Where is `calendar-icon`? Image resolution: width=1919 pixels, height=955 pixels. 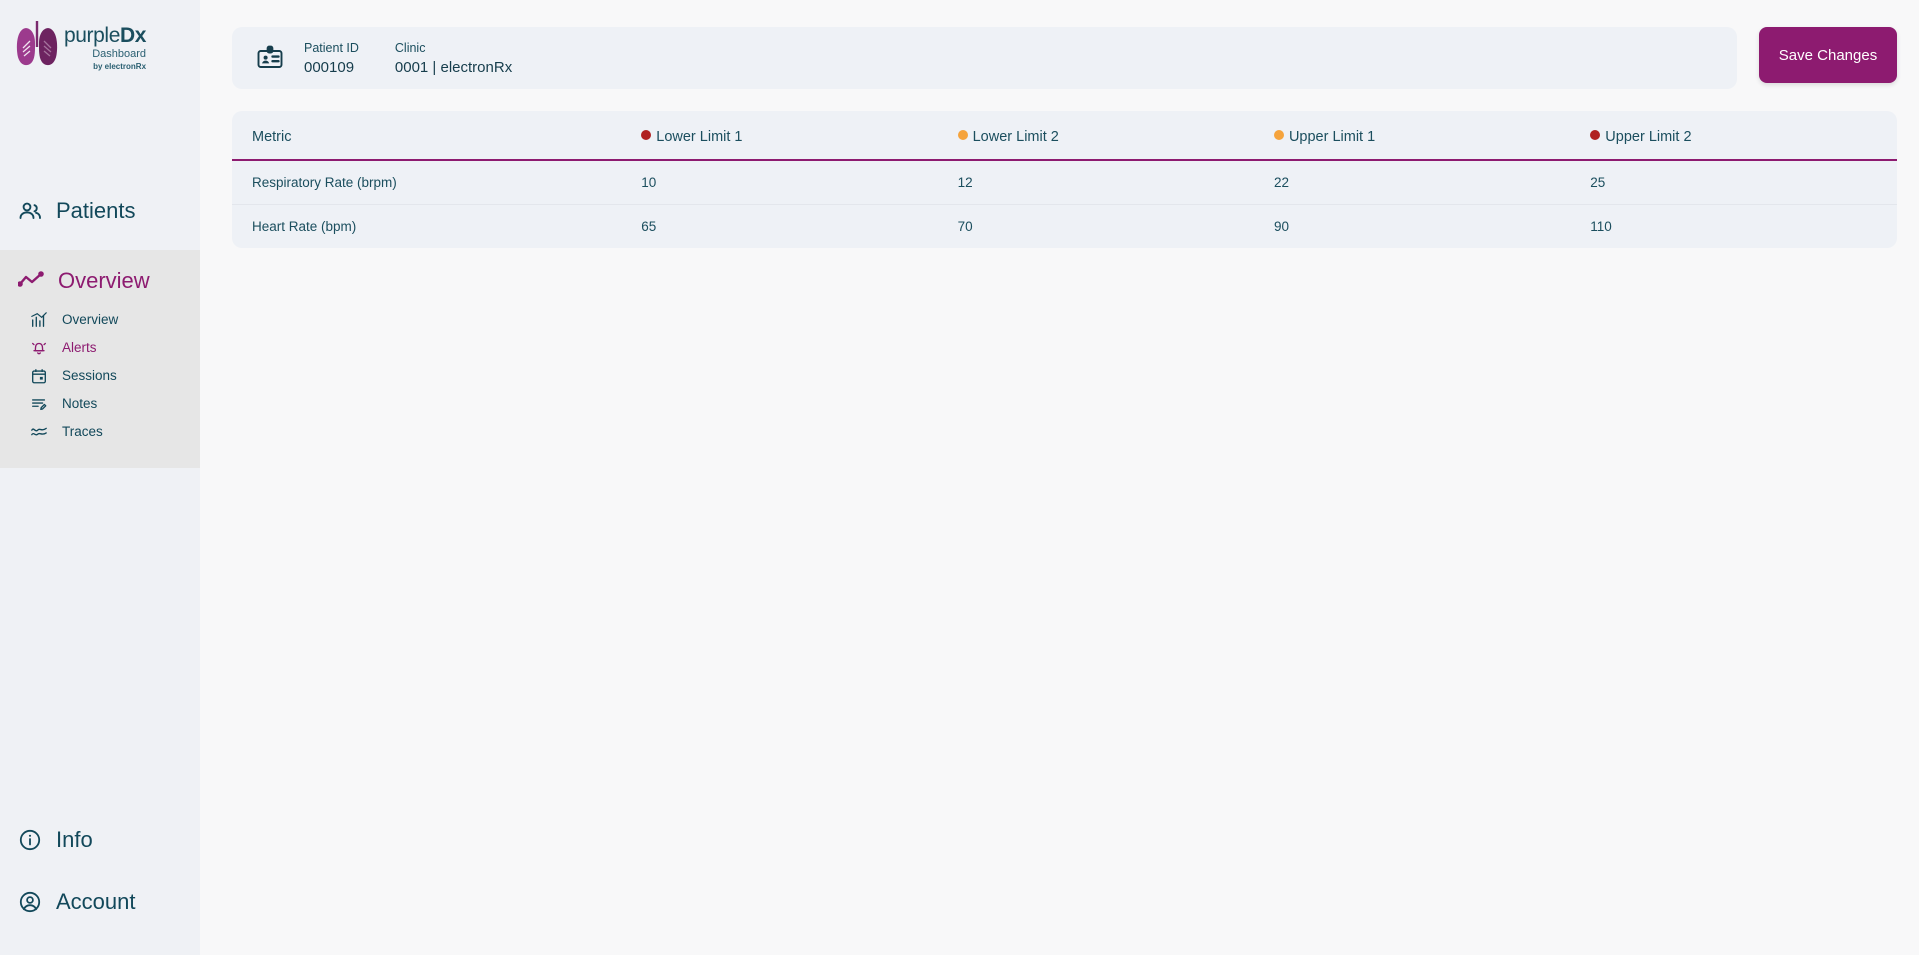 calendar-icon is located at coordinates (39, 376).